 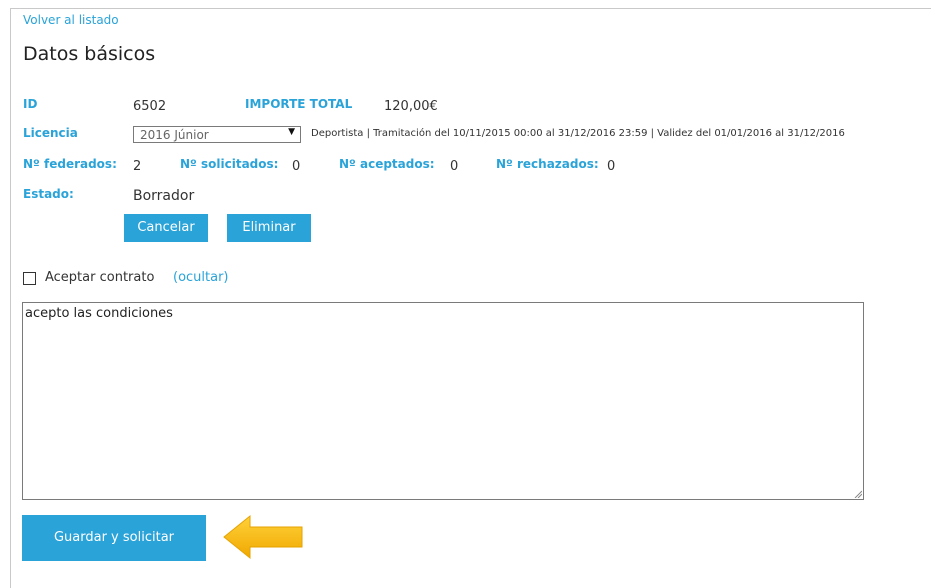 I want to click on federados-value: 2, so click(x=137, y=166).